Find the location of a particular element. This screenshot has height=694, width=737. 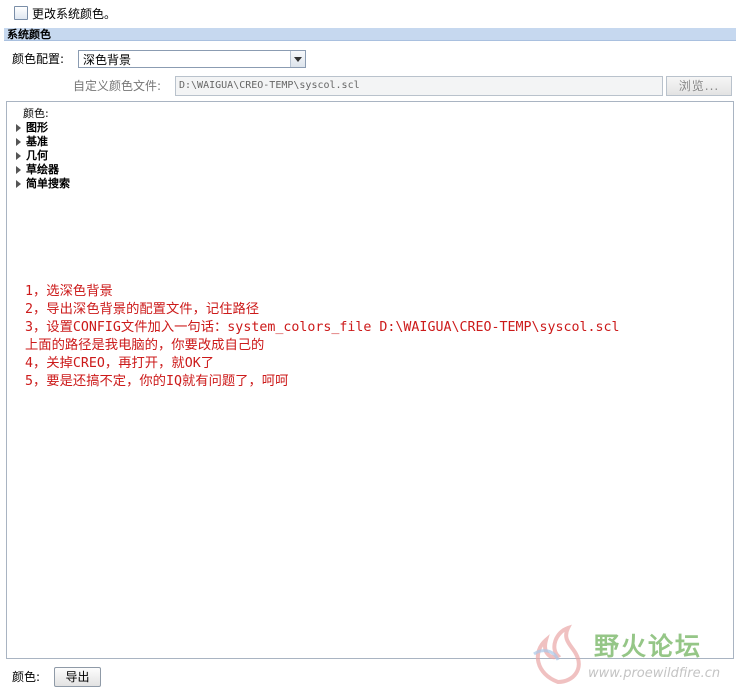

tree-item-label: 简单搜索 is located at coordinates (48, 183).